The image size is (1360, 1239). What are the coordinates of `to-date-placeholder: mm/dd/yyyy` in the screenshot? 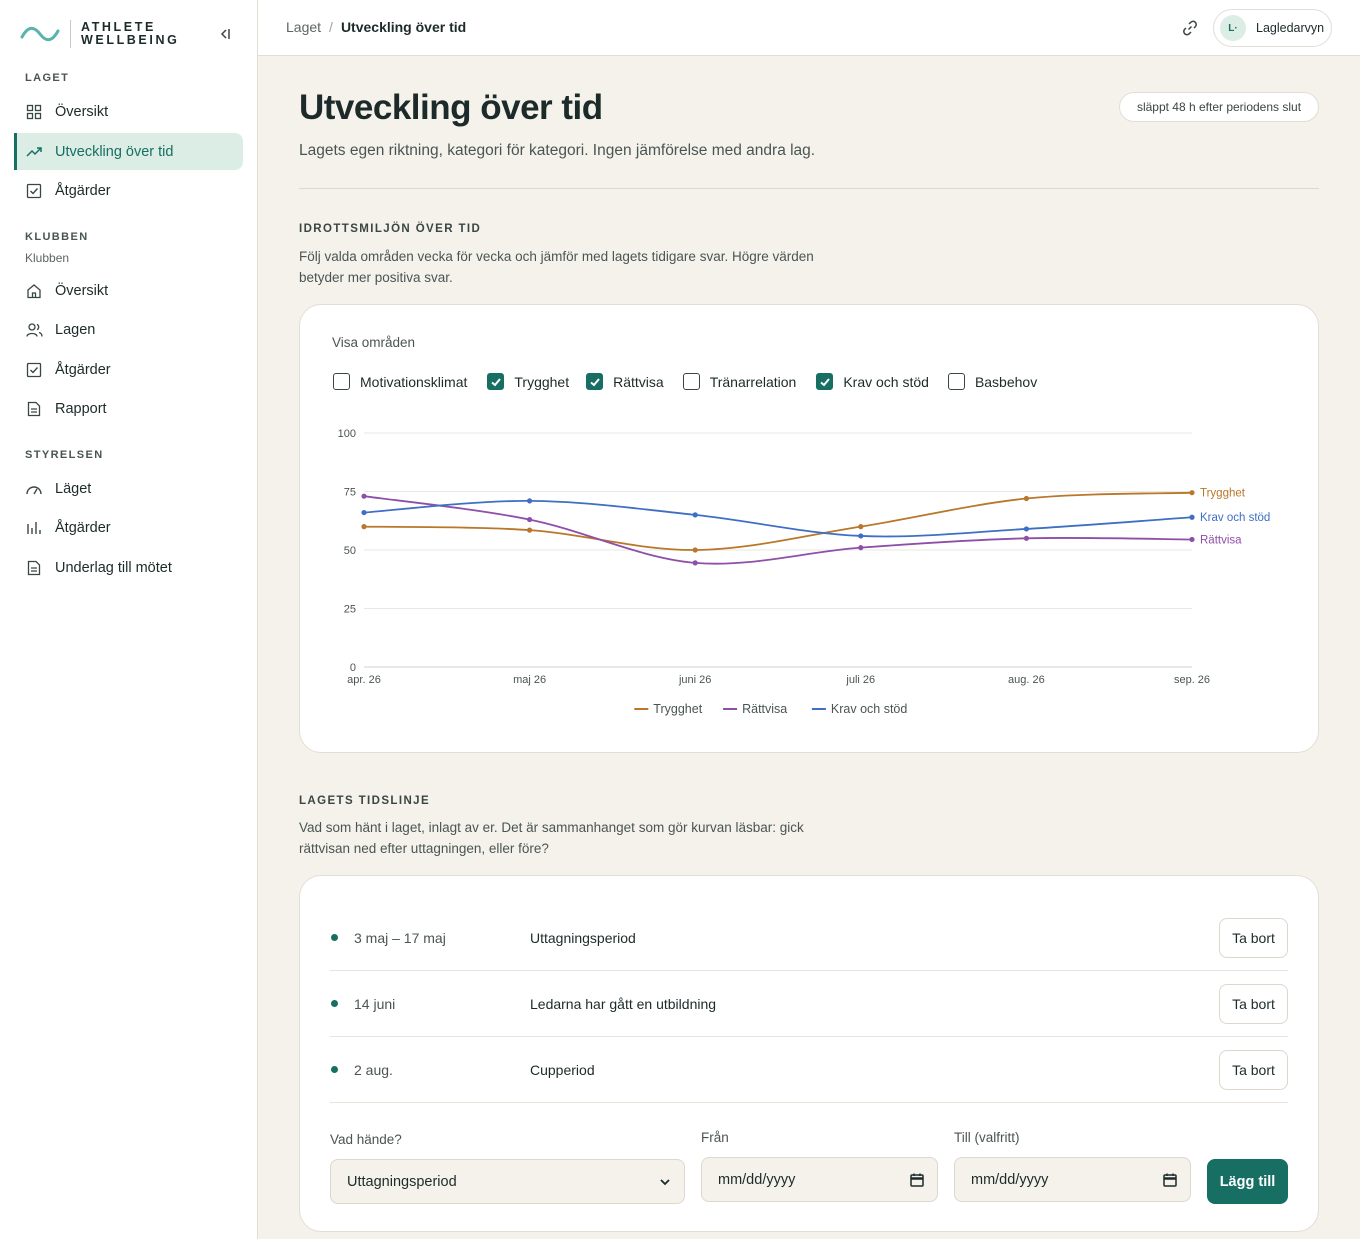 It's located at (1010, 1179).